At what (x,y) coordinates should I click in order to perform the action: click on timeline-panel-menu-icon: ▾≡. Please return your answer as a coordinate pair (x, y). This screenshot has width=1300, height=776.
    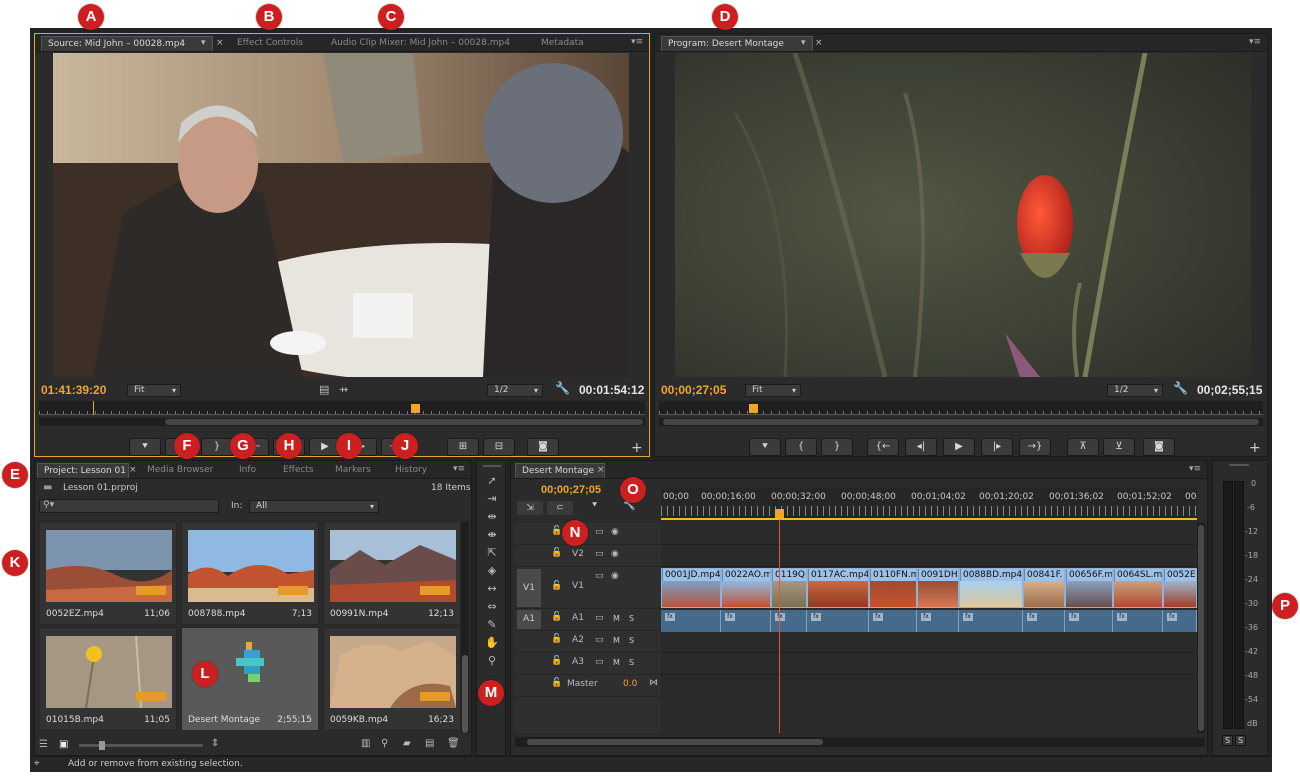
    Looking at the image, I should click on (1195, 469).